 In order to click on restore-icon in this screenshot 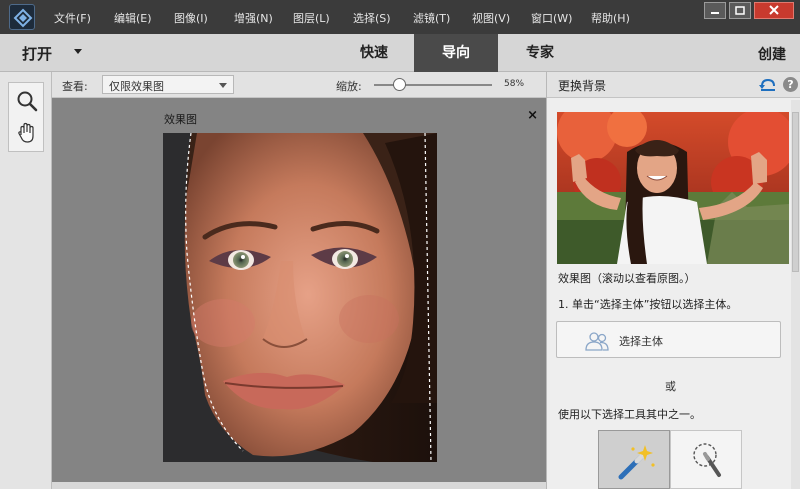, I will do `click(740, 10)`.